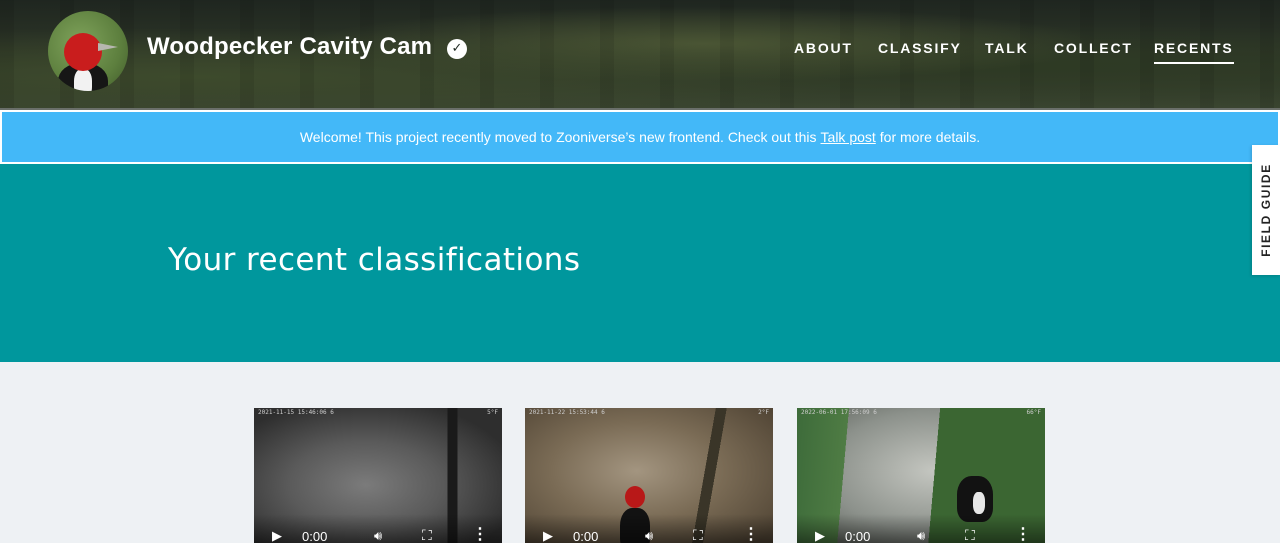 Image resolution: width=1280 pixels, height=543 pixels. I want to click on recent-video-card: 2022-06-01 17:56:09 6 66°F ▶ 0:00 🔊︎ ⛶ ⋮, so click(921, 475).